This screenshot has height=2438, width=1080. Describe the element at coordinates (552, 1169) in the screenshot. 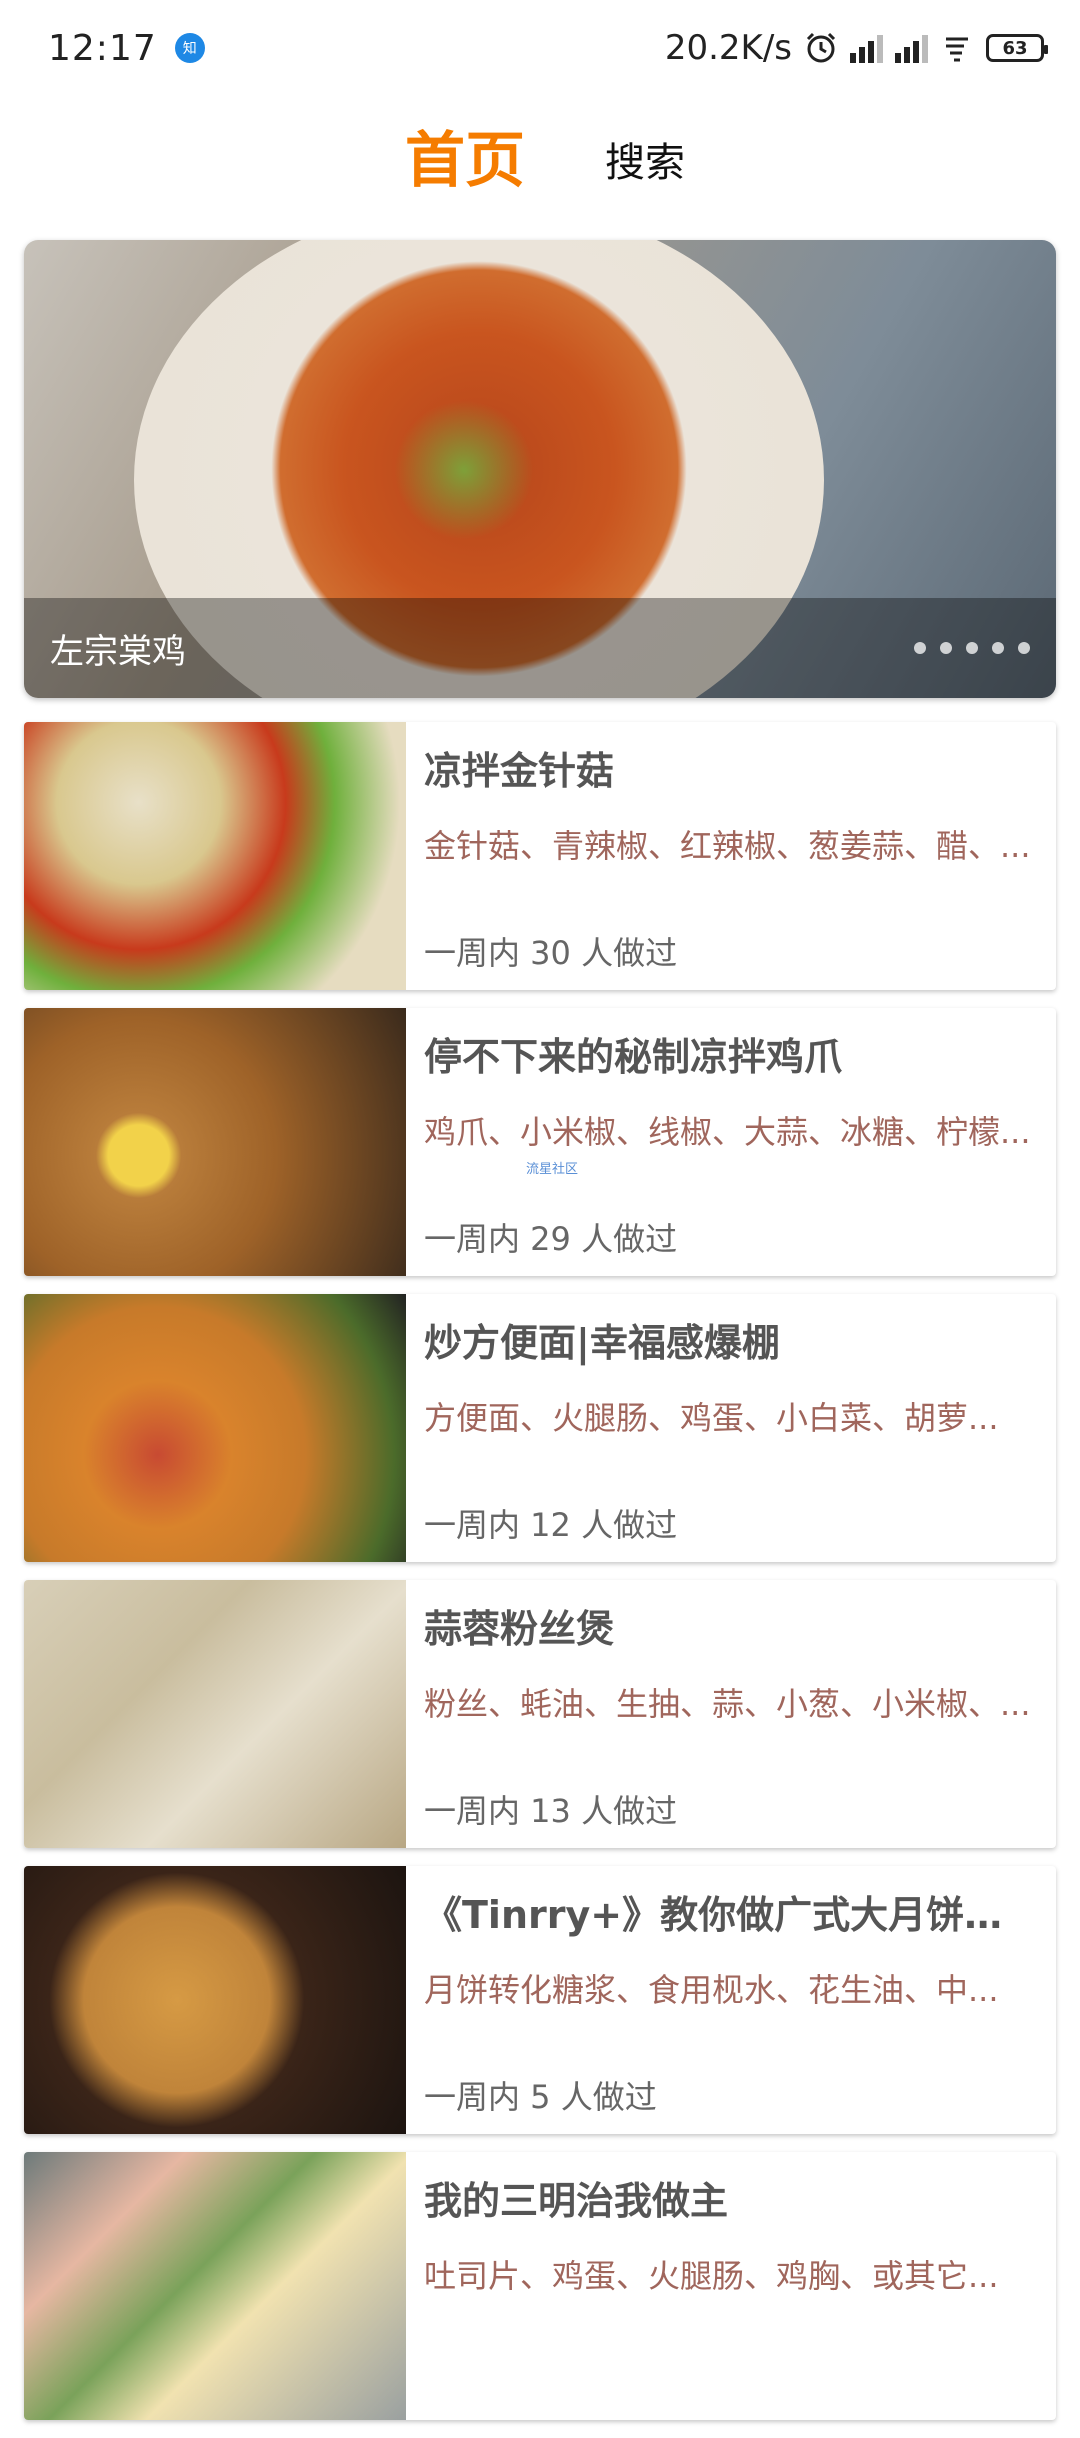

I see `watermark-text: 流星社区` at that location.